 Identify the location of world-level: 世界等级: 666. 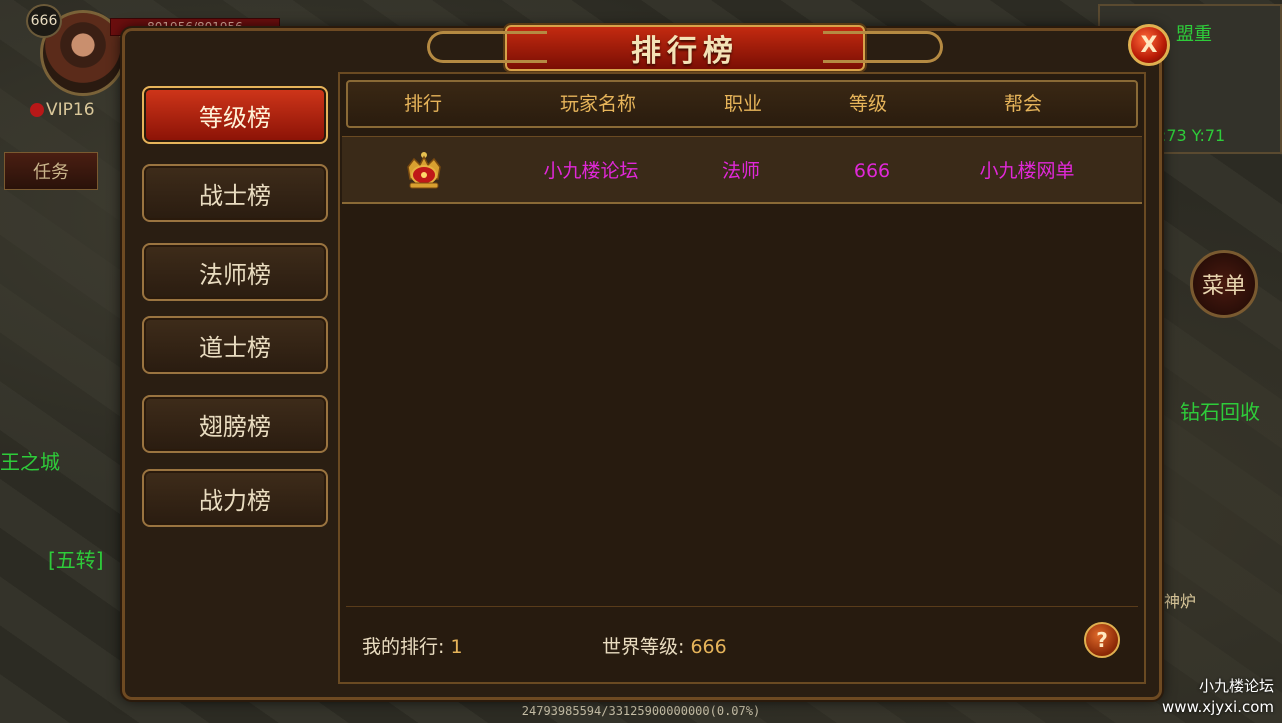
(664, 645).